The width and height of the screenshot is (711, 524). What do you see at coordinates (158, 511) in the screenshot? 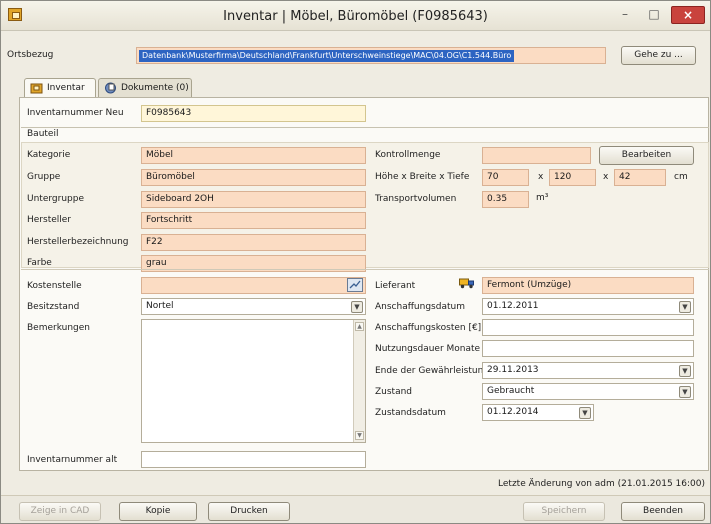
I see `kopie-button: Kopie` at bounding box center [158, 511].